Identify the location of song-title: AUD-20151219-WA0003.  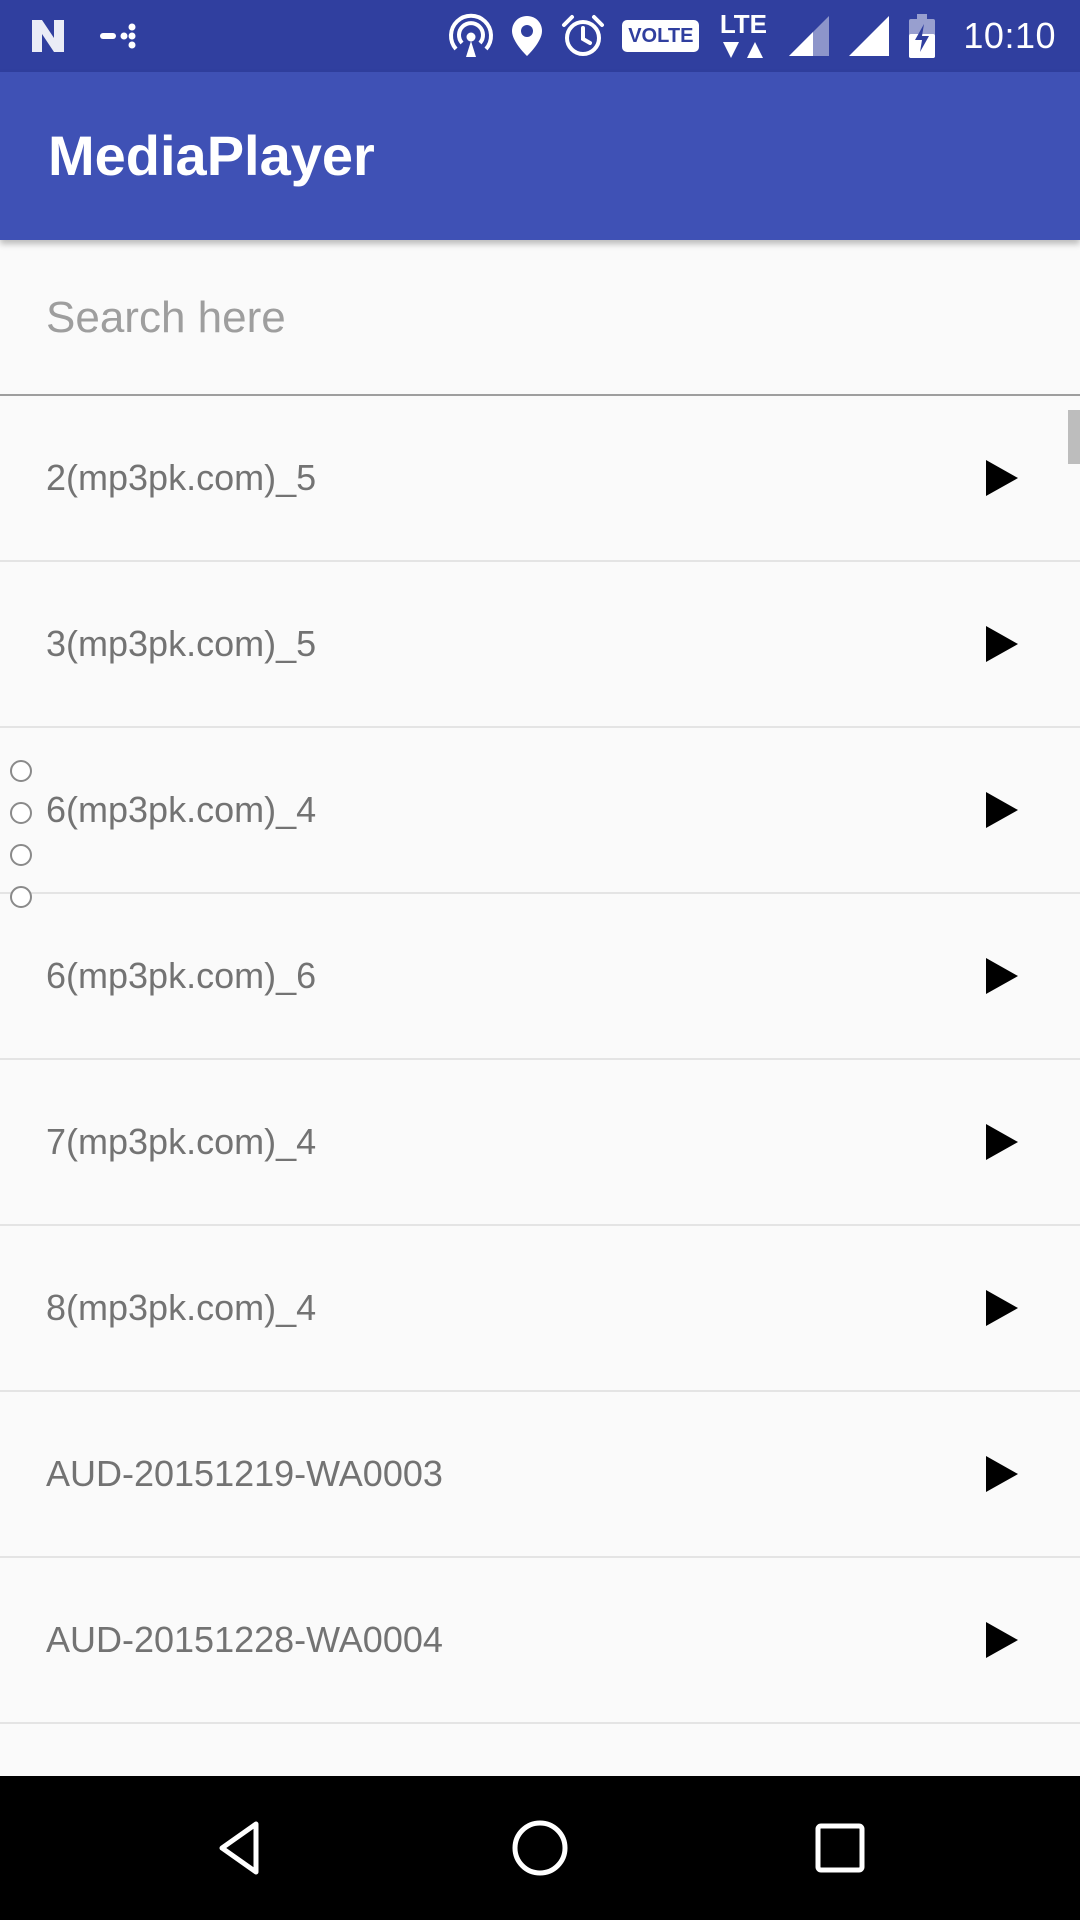
(244, 1473).